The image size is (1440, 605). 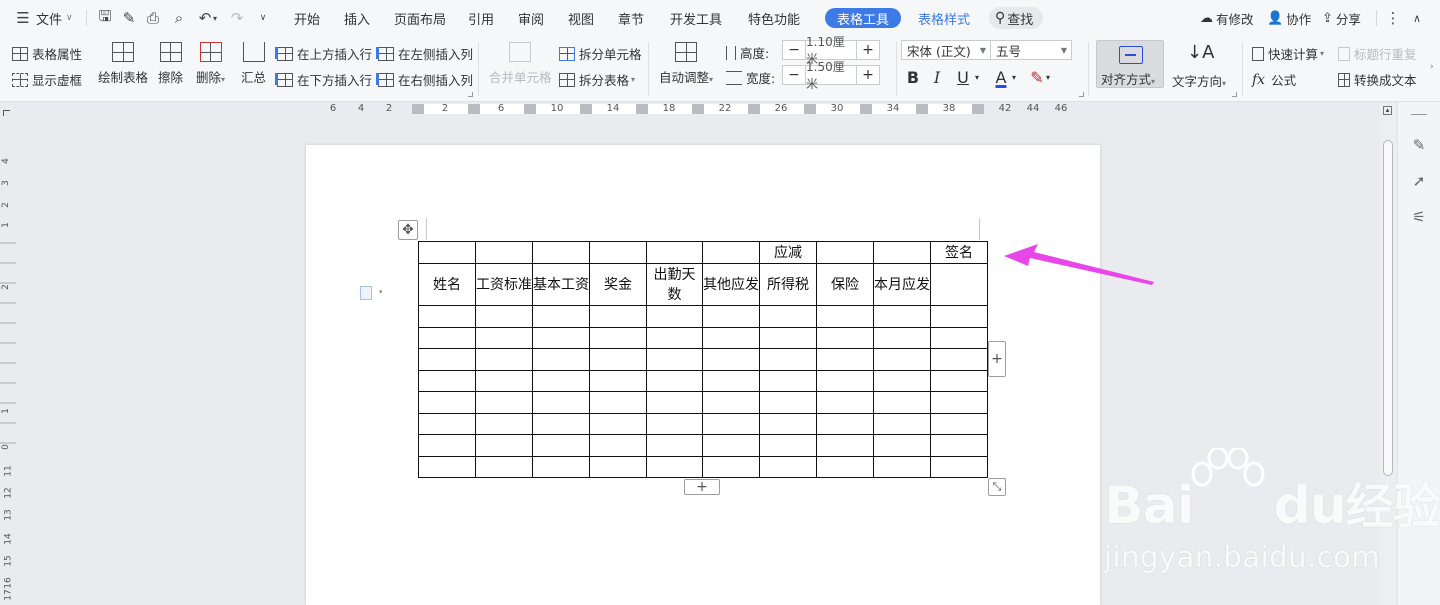 I want to click on table-cell: 出勤天数, so click(x=674, y=284).